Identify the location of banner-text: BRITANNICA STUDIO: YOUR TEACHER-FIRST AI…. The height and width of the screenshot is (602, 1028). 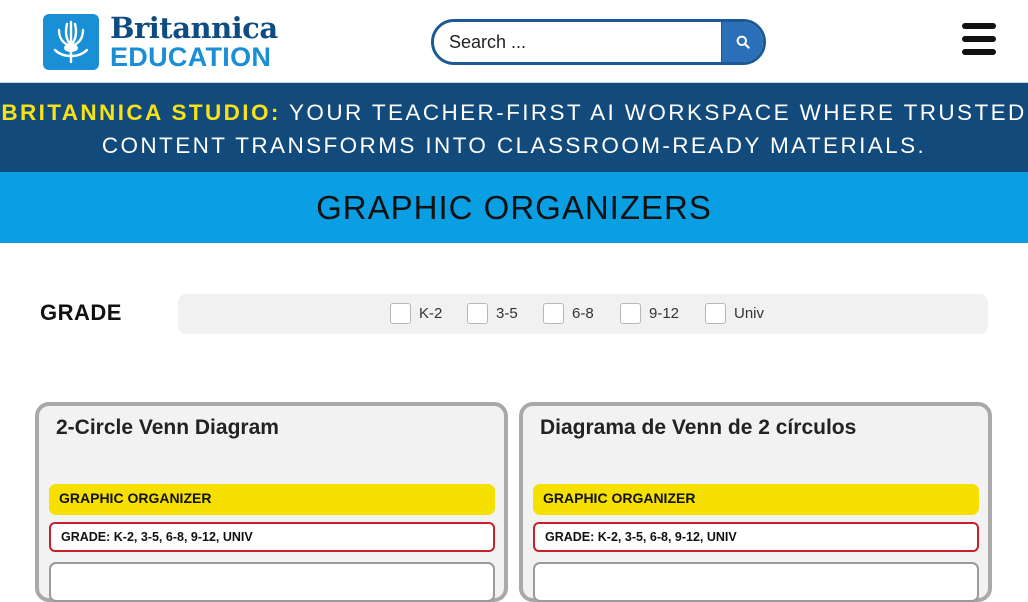
(514, 129).